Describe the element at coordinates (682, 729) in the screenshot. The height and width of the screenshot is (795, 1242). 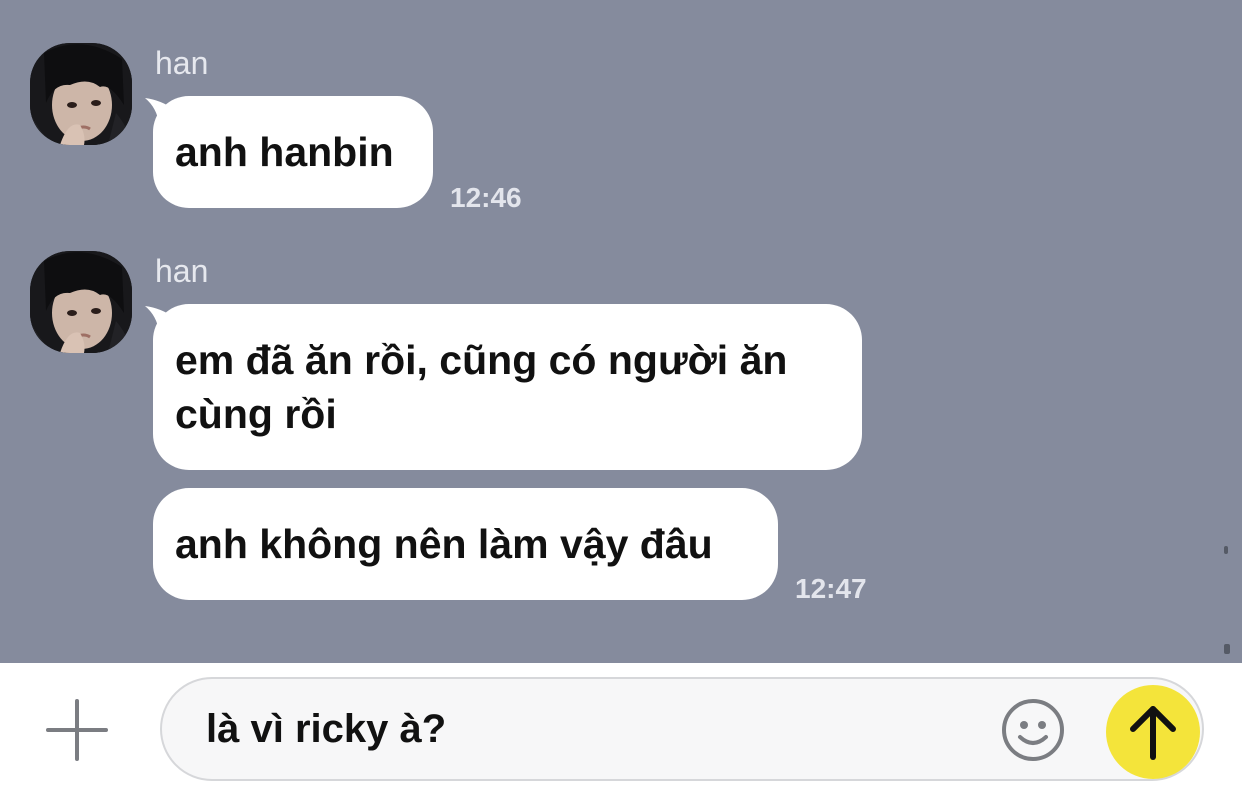
I see `message-input: là vì ricky à?` at that location.